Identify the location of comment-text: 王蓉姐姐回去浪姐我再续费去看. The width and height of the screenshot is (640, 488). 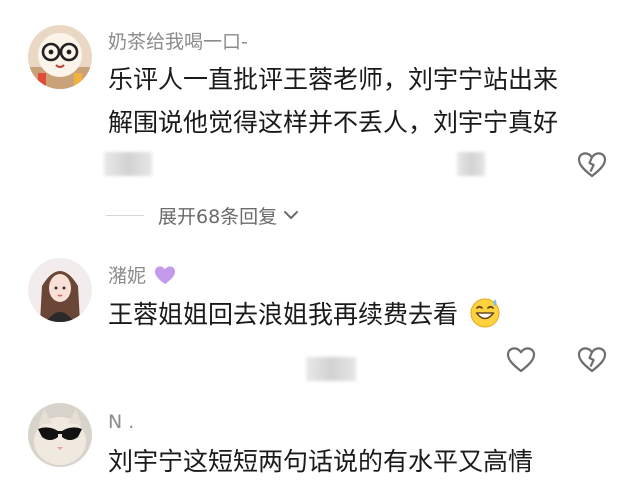
(305, 315).